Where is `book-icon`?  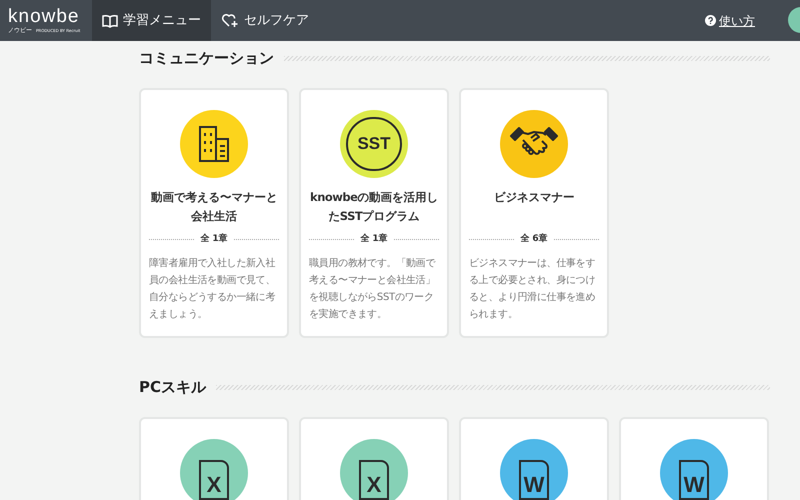
book-icon is located at coordinates (110, 21).